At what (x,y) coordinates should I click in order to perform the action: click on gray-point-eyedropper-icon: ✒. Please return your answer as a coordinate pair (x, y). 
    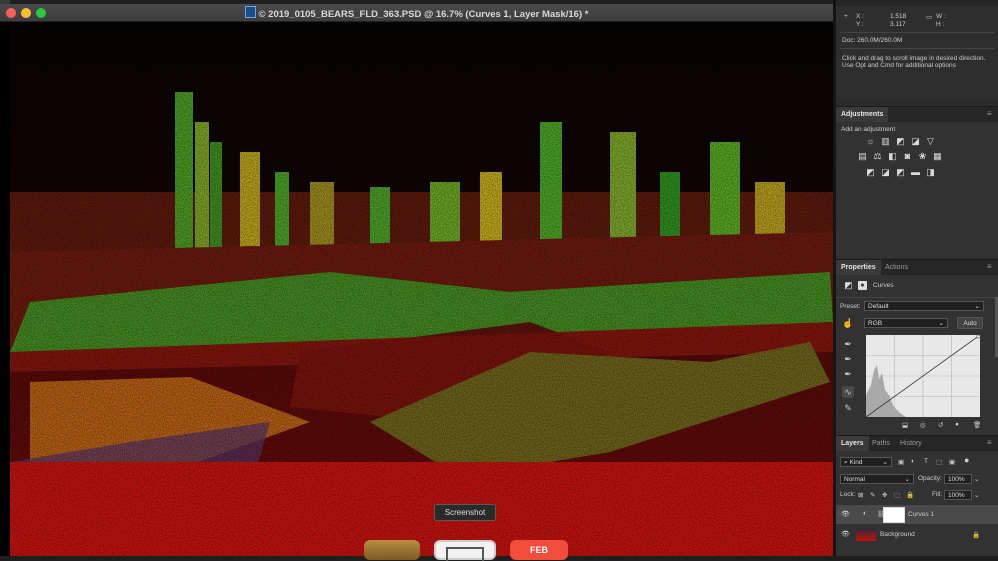
    Looking at the image, I should click on (848, 359).